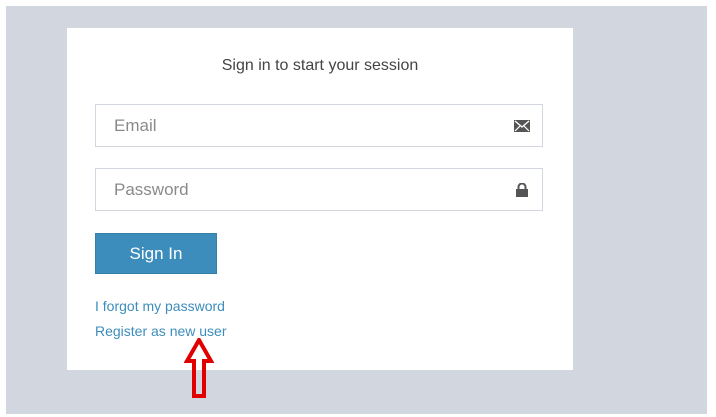  I want to click on lock-icon, so click(522, 190).